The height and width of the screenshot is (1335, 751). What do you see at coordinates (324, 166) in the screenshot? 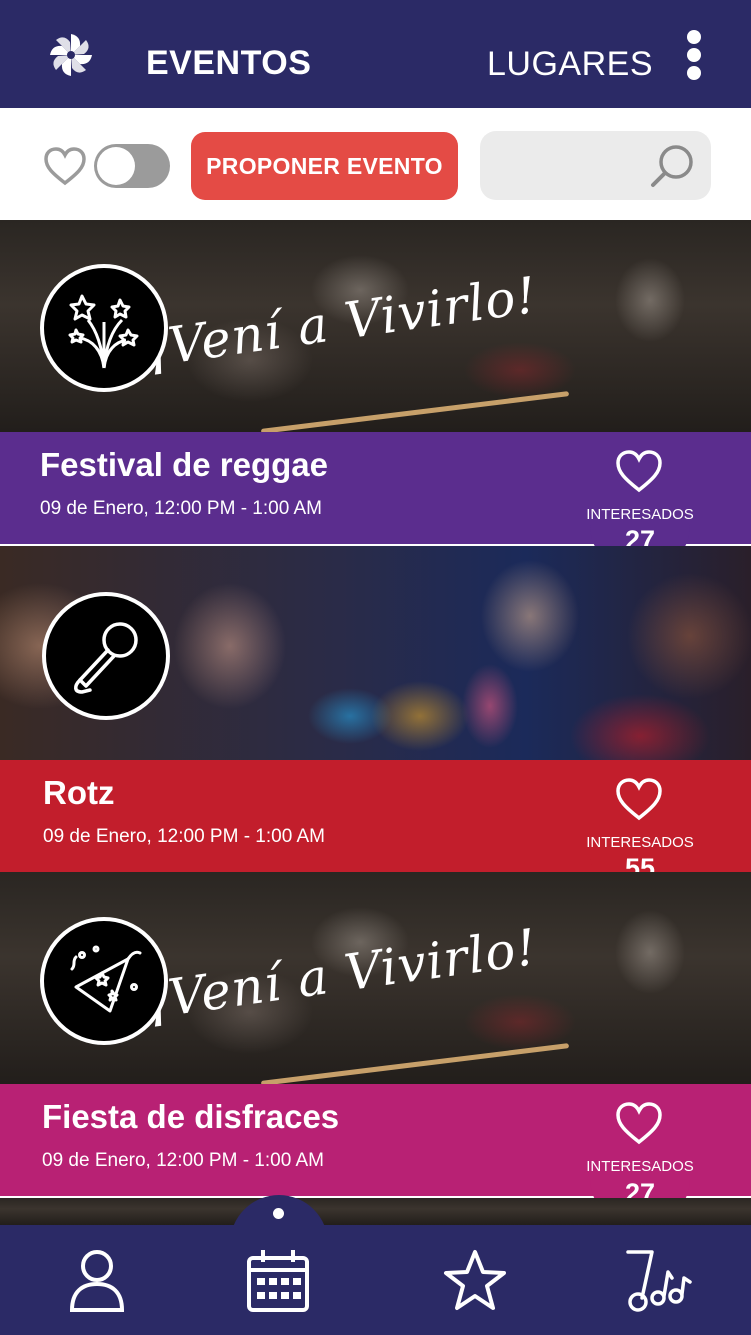
I see `propose-event-button: PROPONER EVENTO` at bounding box center [324, 166].